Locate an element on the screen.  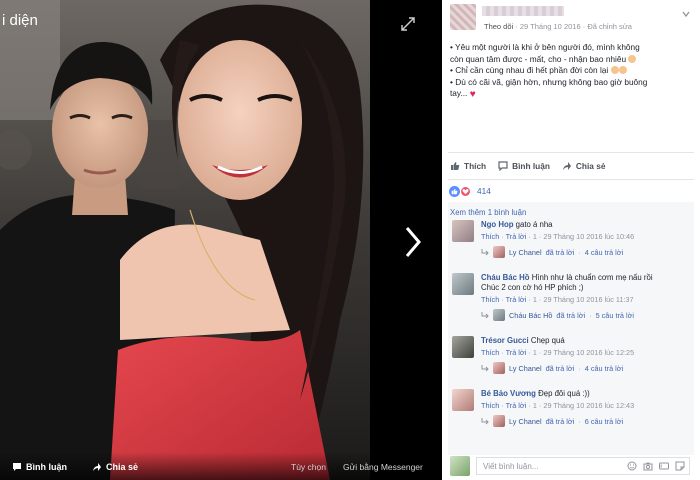
reactions-summary: 414 is located at coordinates (571, 191).